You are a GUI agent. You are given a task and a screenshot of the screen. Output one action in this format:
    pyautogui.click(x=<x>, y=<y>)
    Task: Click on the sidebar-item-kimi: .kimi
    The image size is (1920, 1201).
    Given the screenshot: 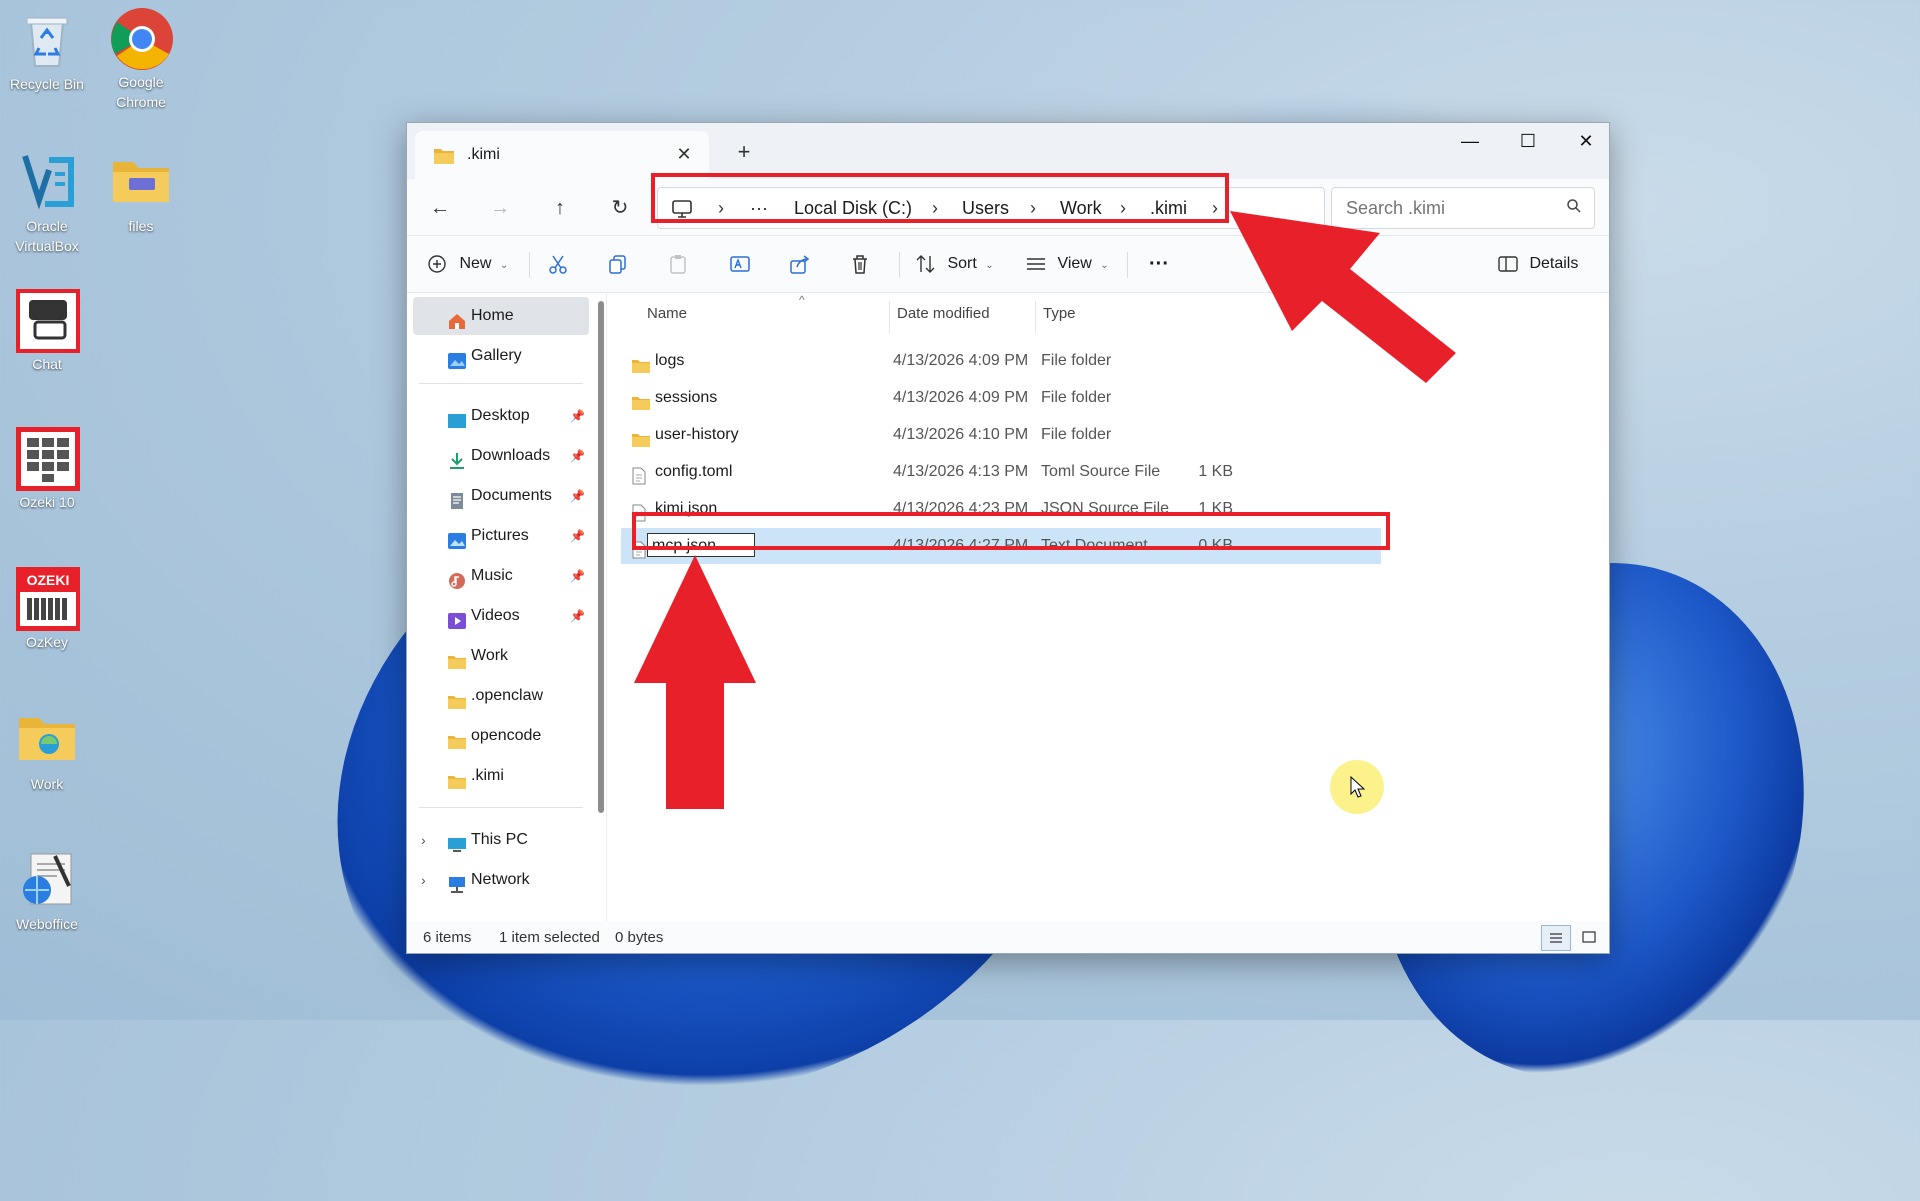 What is the action you would take?
    pyautogui.click(x=501, y=776)
    